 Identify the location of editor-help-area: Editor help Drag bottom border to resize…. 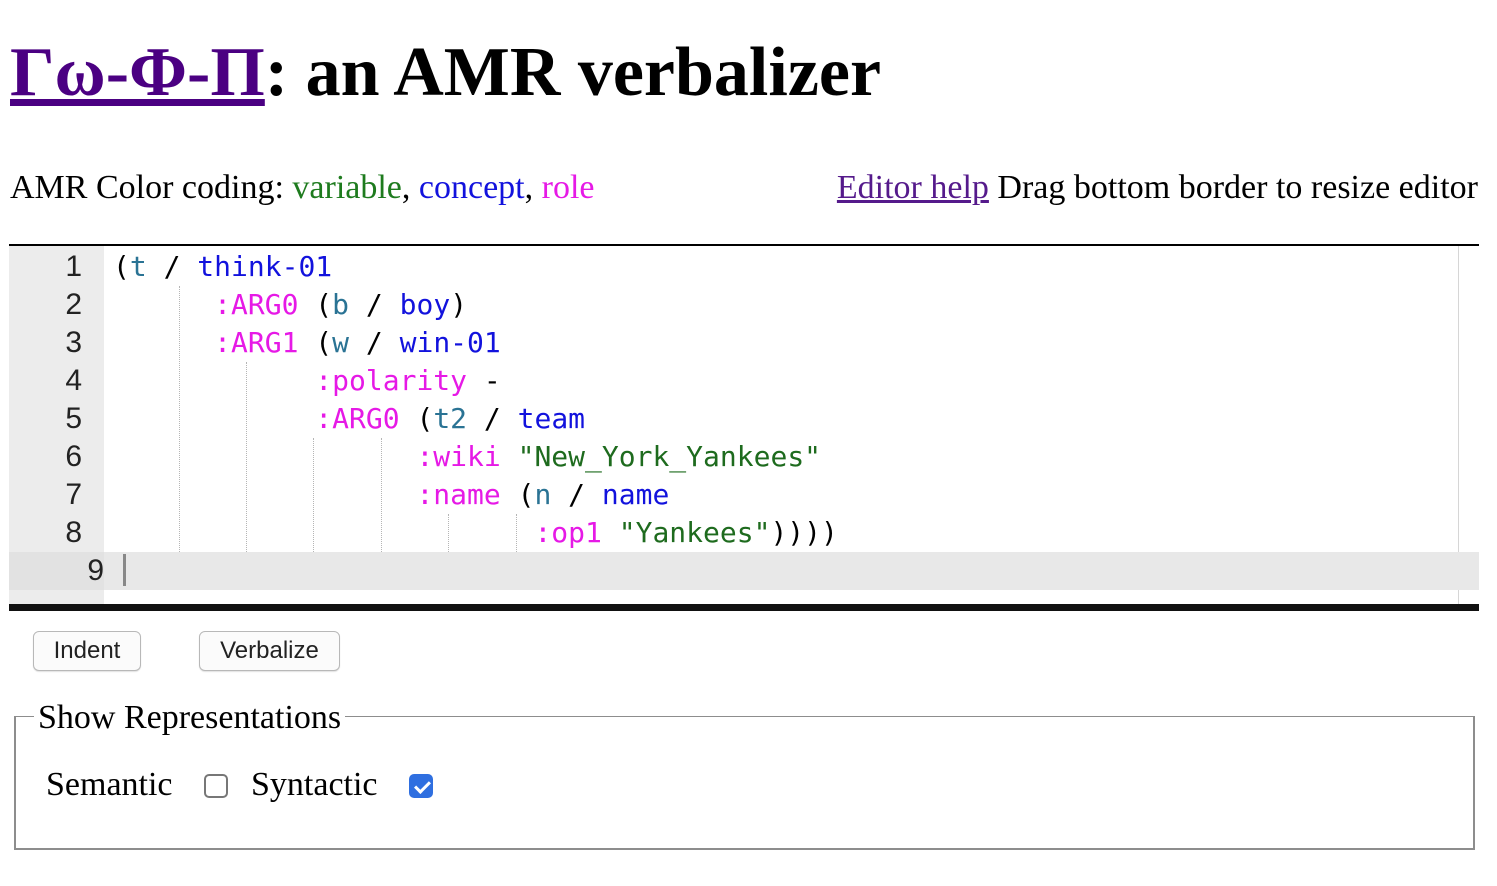
(1157, 188).